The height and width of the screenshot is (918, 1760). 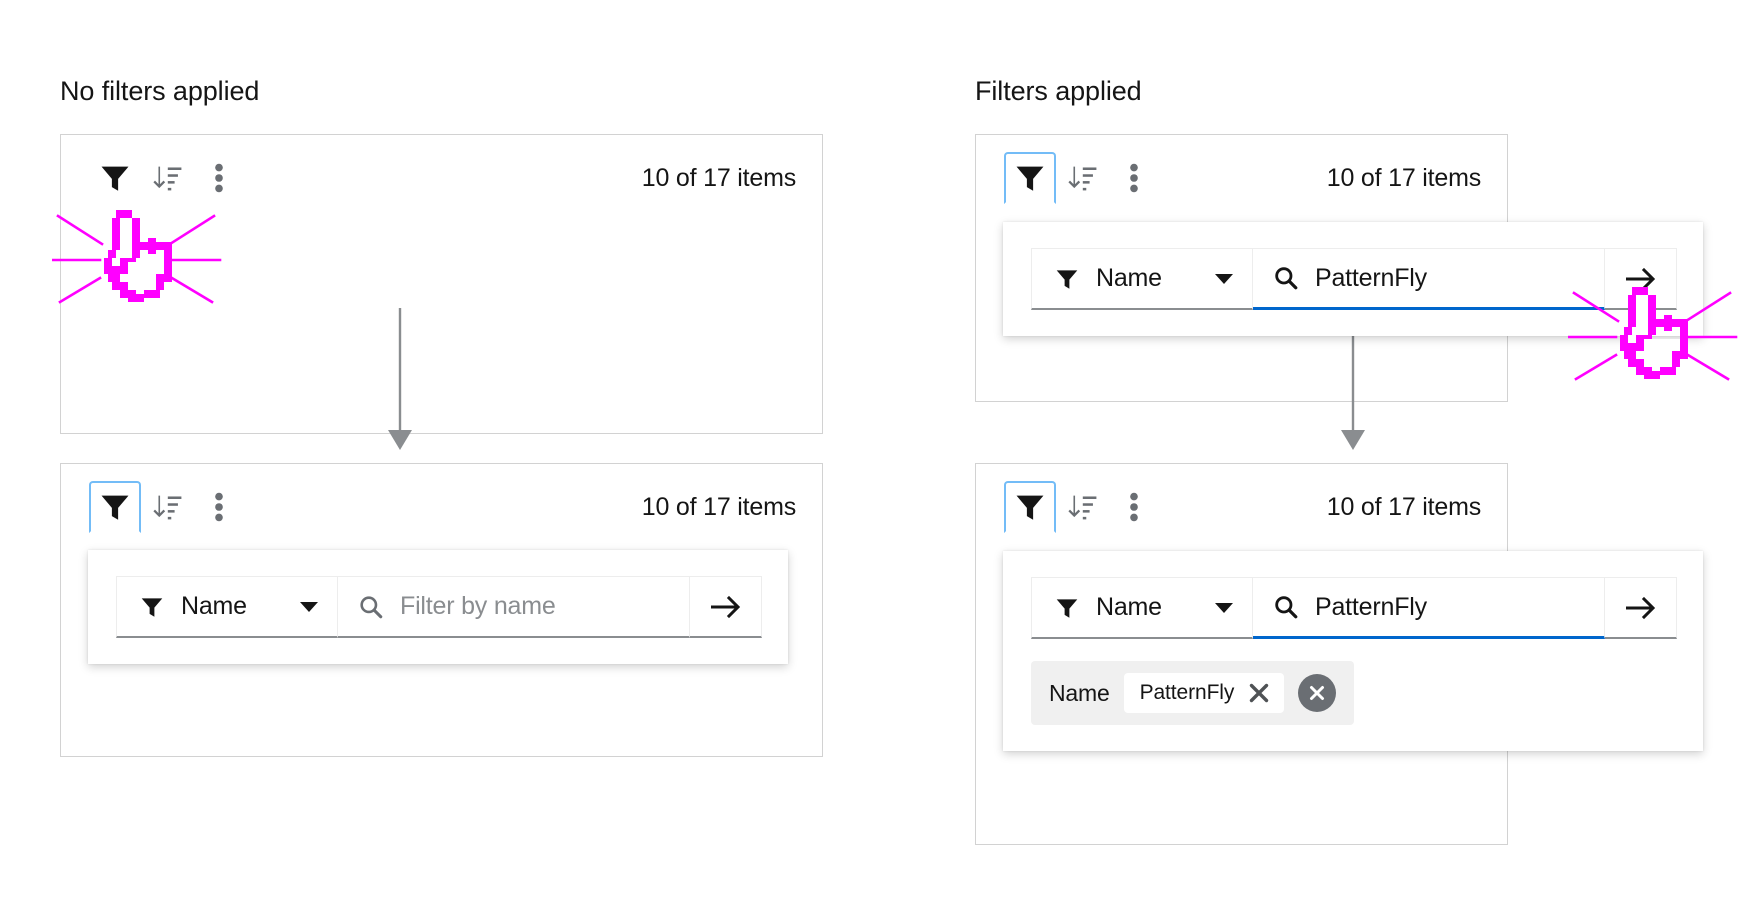 I want to click on chip-remove-button, so click(x=1259, y=693).